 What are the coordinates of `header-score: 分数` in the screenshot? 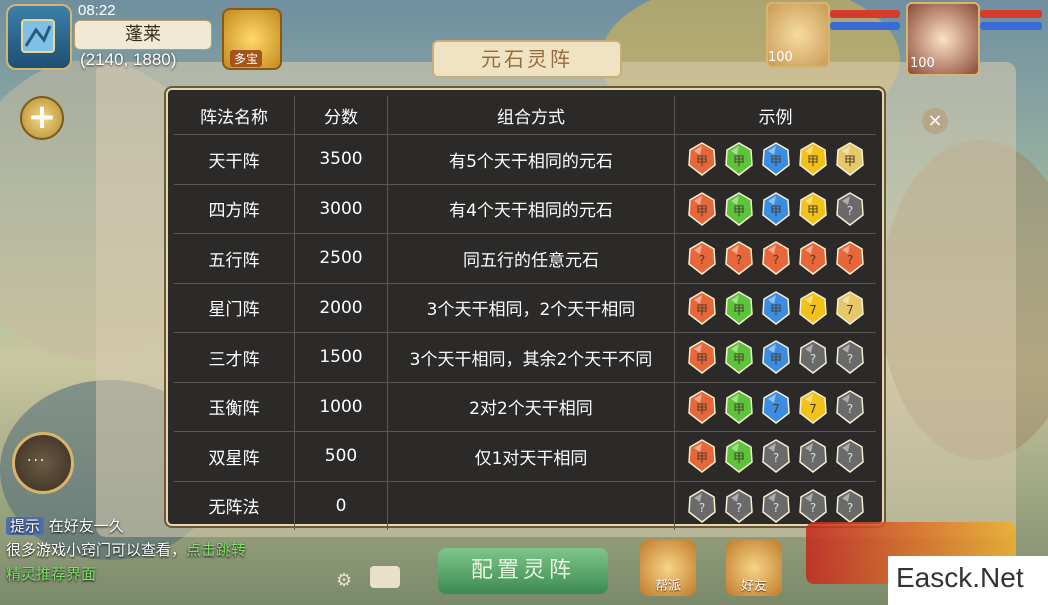 It's located at (341, 115).